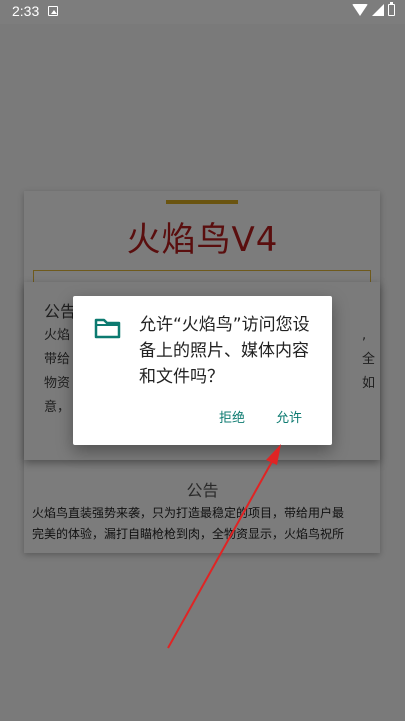  What do you see at coordinates (57, 335) in the screenshot?
I see `notice-line: 火焰` at bounding box center [57, 335].